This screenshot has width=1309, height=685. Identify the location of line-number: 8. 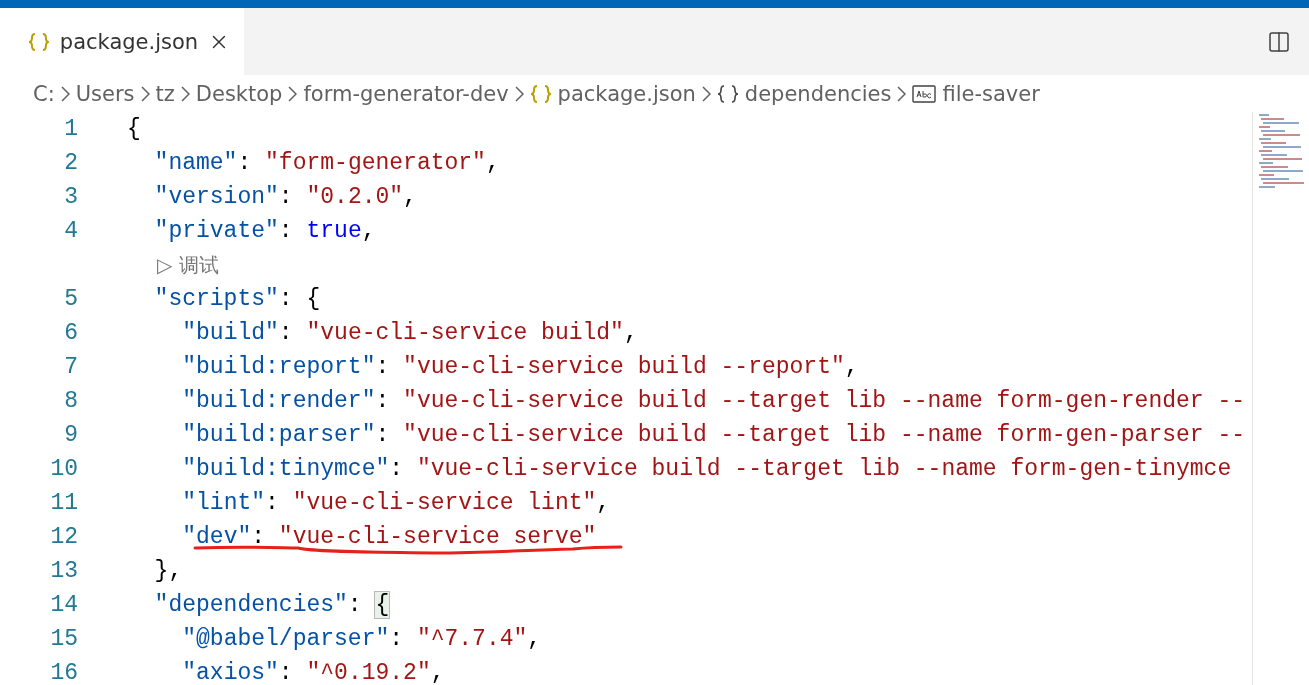
(70, 401).